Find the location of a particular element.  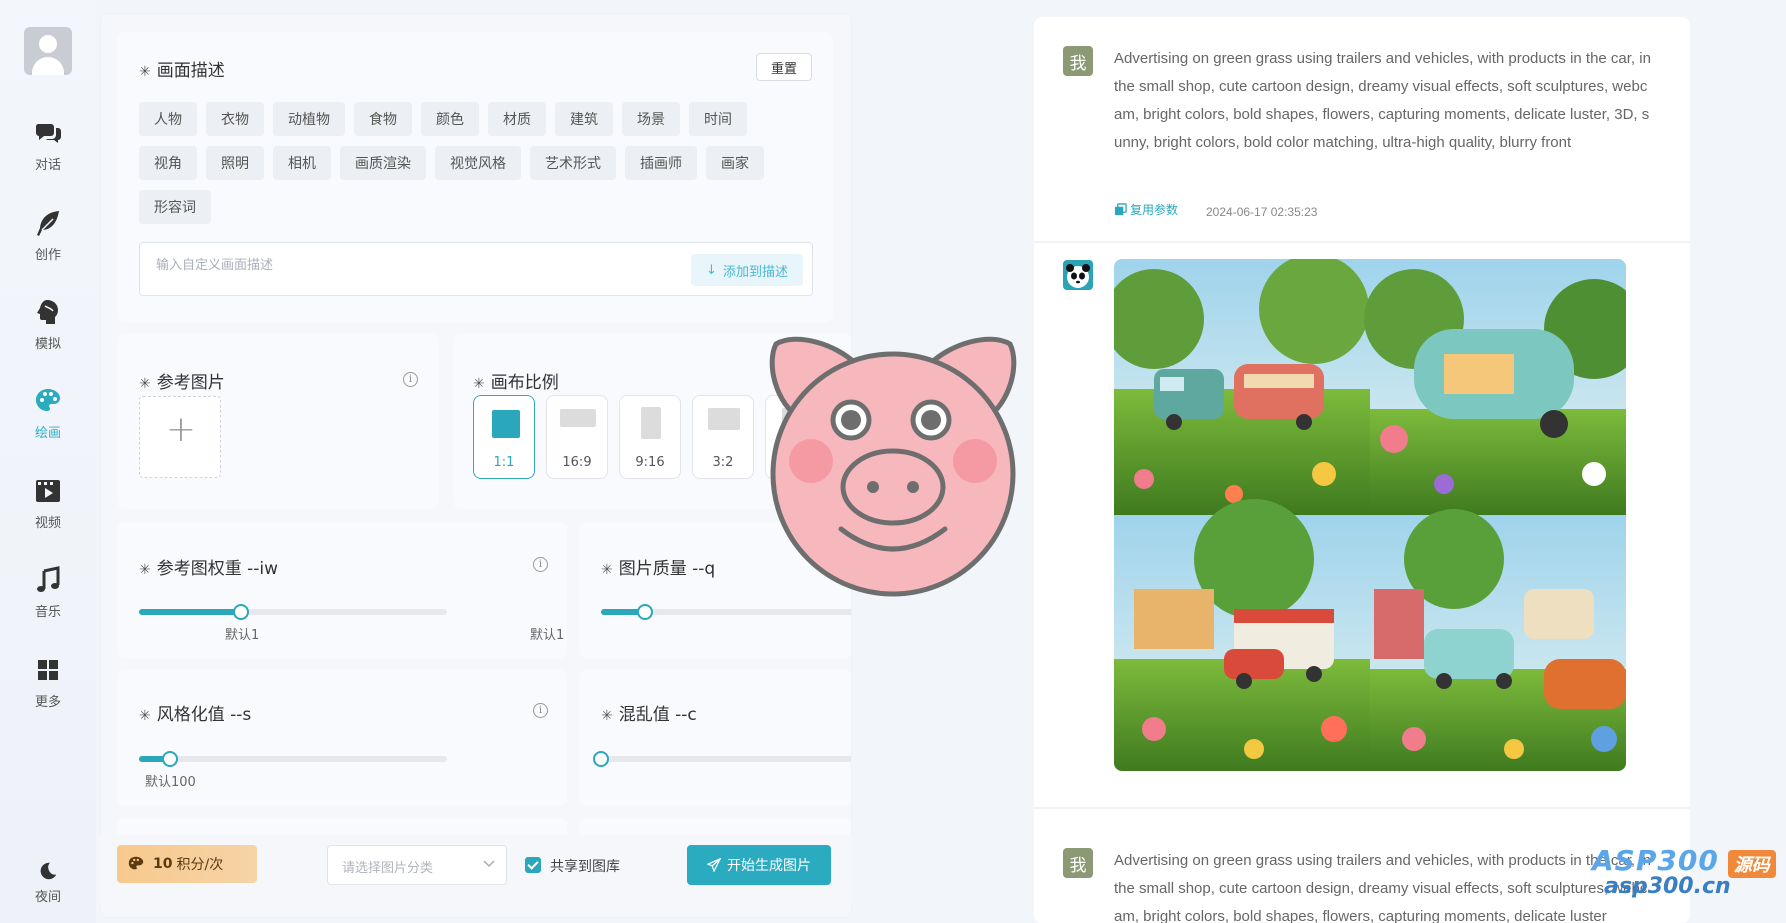

user-avatar is located at coordinates (48, 51).